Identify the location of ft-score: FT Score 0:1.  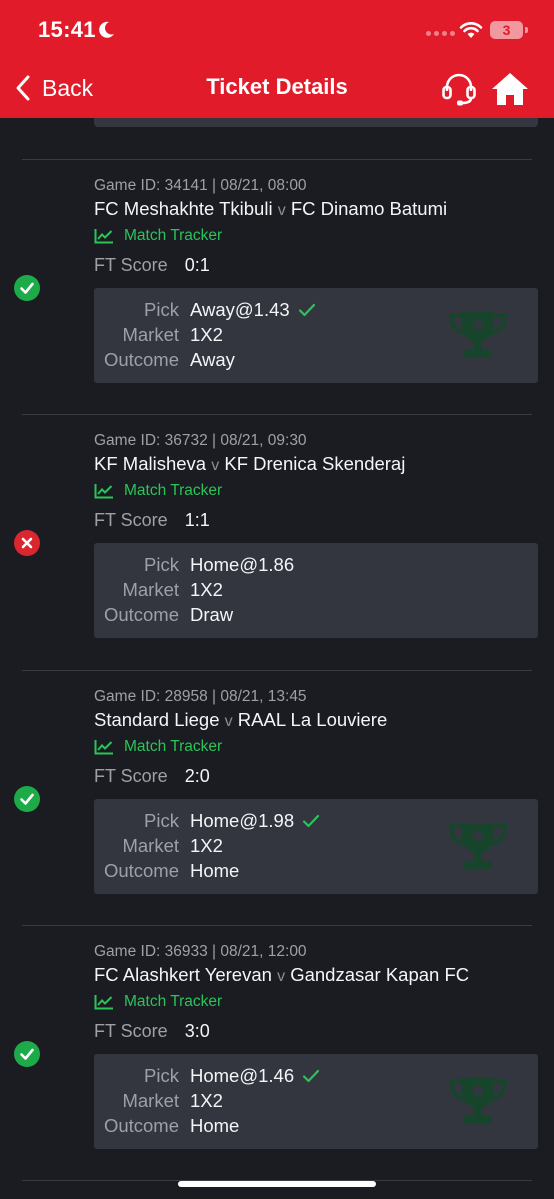
(152, 265).